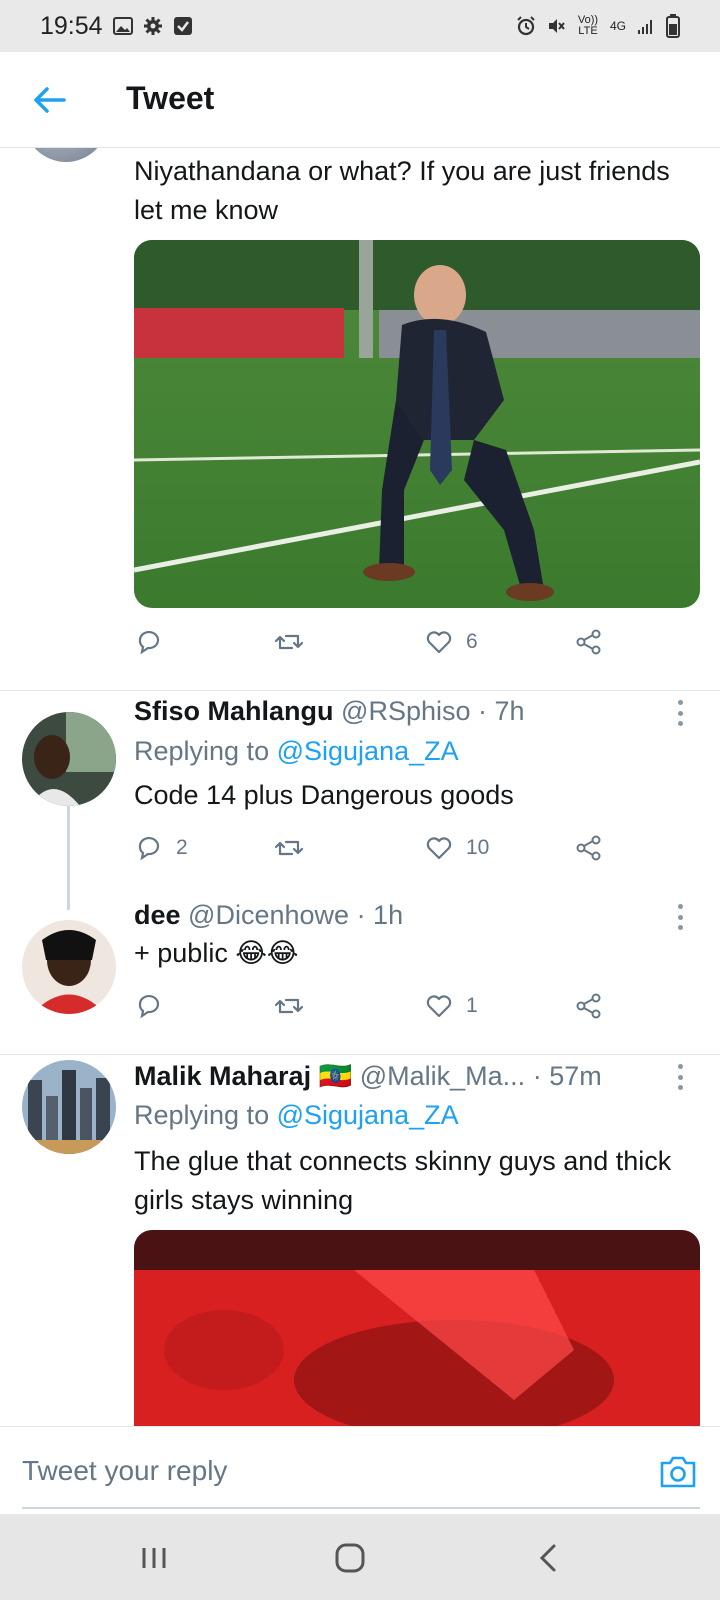 This screenshot has height=1600, width=720. I want to click on like-count: 6, so click(472, 641).